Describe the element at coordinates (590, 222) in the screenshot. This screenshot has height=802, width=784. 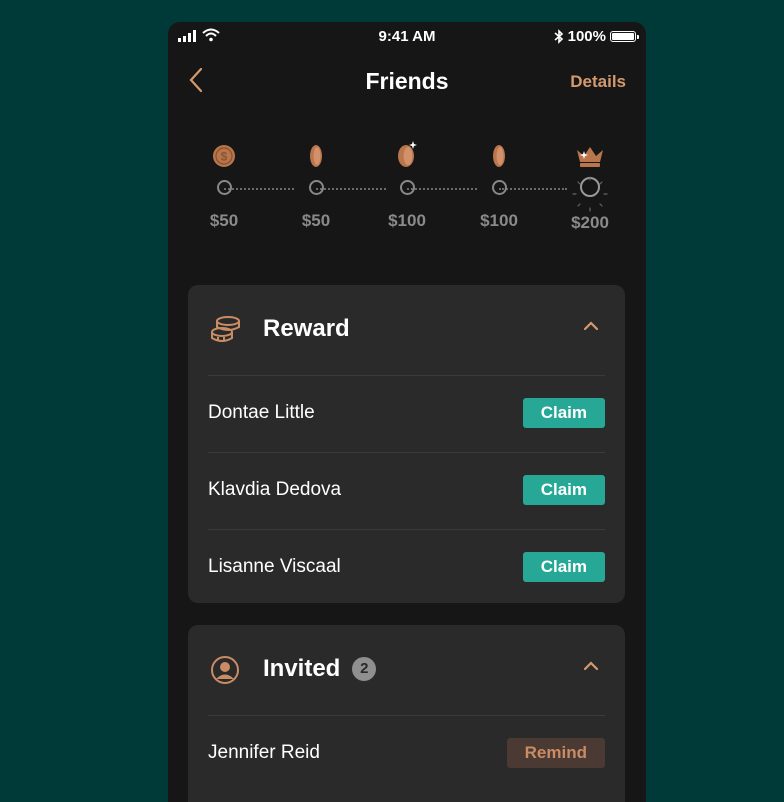
I see `milestone-amount: $200` at that location.